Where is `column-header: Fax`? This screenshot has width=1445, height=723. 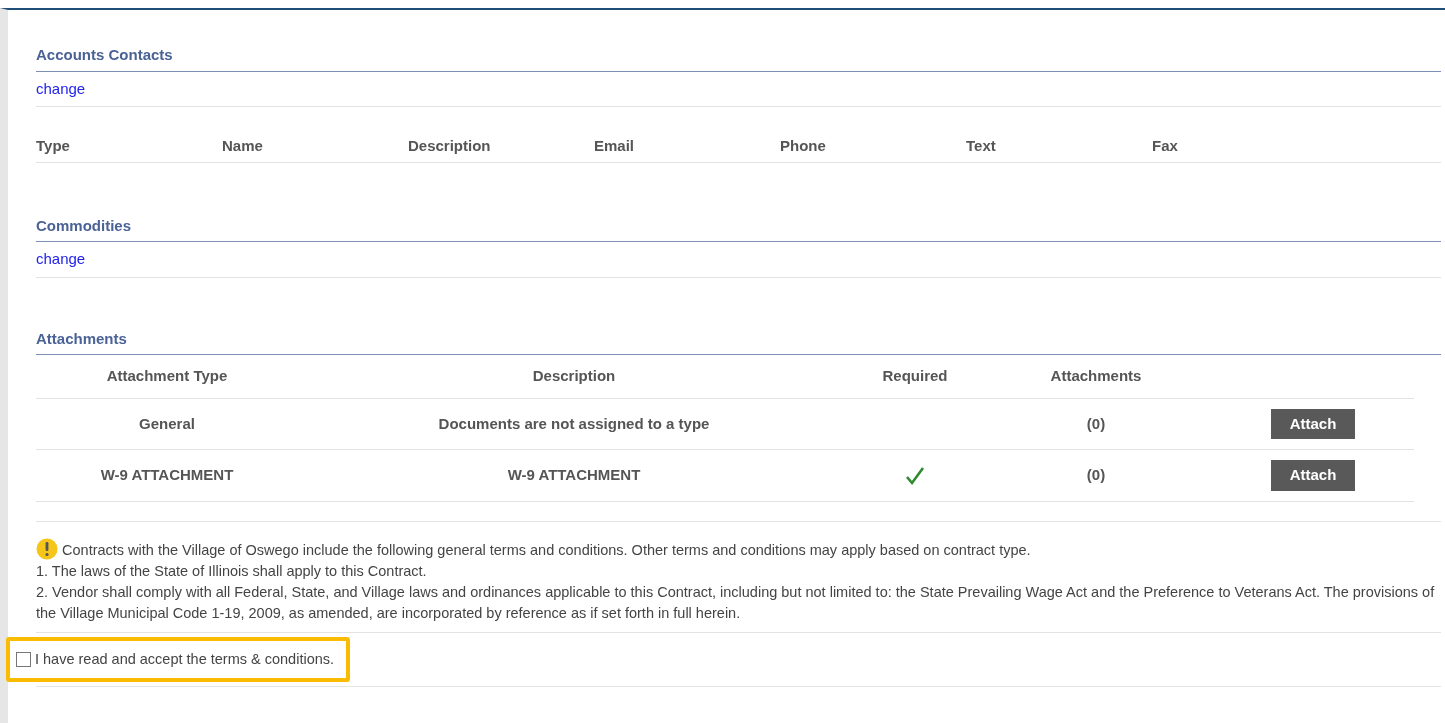
column-header: Fax is located at coordinates (1165, 146).